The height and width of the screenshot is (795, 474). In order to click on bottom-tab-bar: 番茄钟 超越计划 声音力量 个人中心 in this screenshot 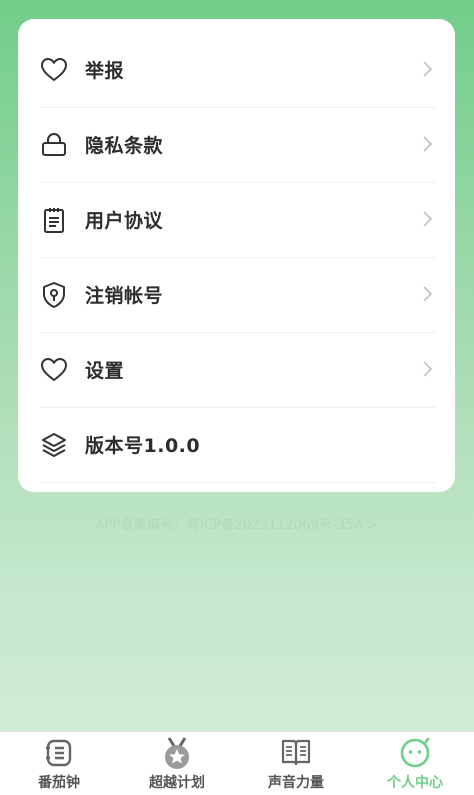, I will do `click(237, 763)`.